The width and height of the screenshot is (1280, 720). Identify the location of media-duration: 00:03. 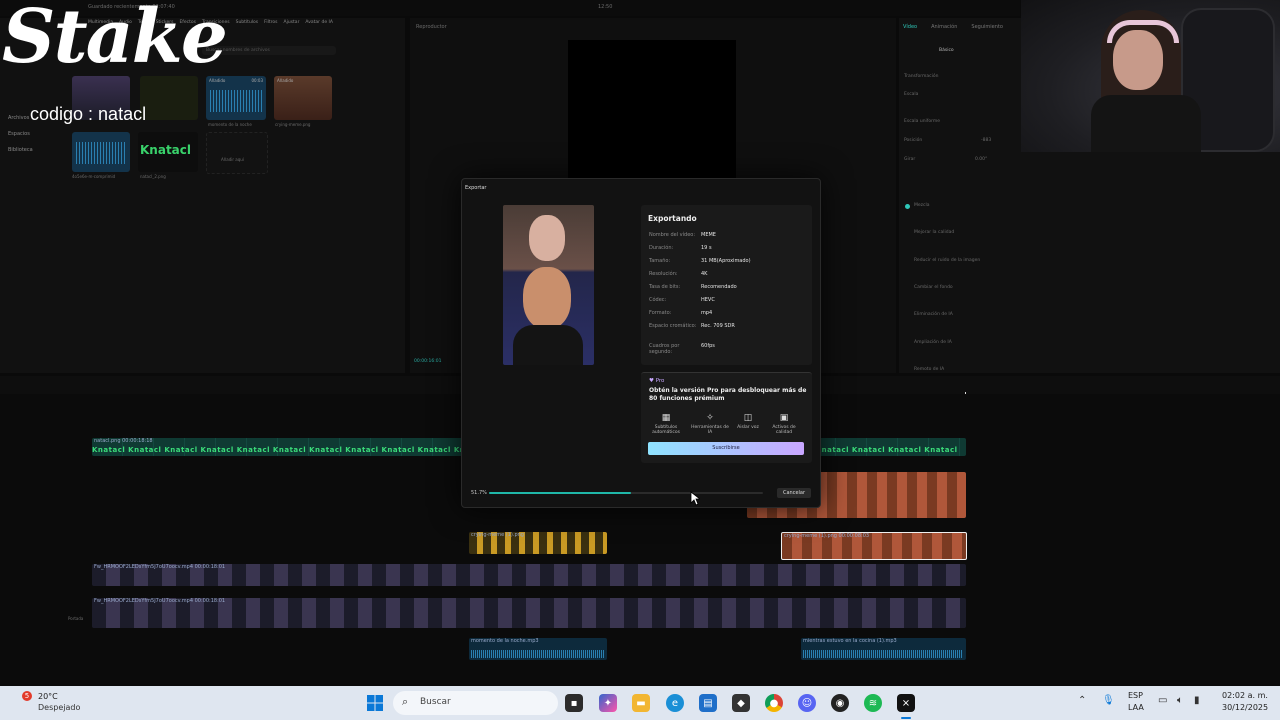
(257, 80).